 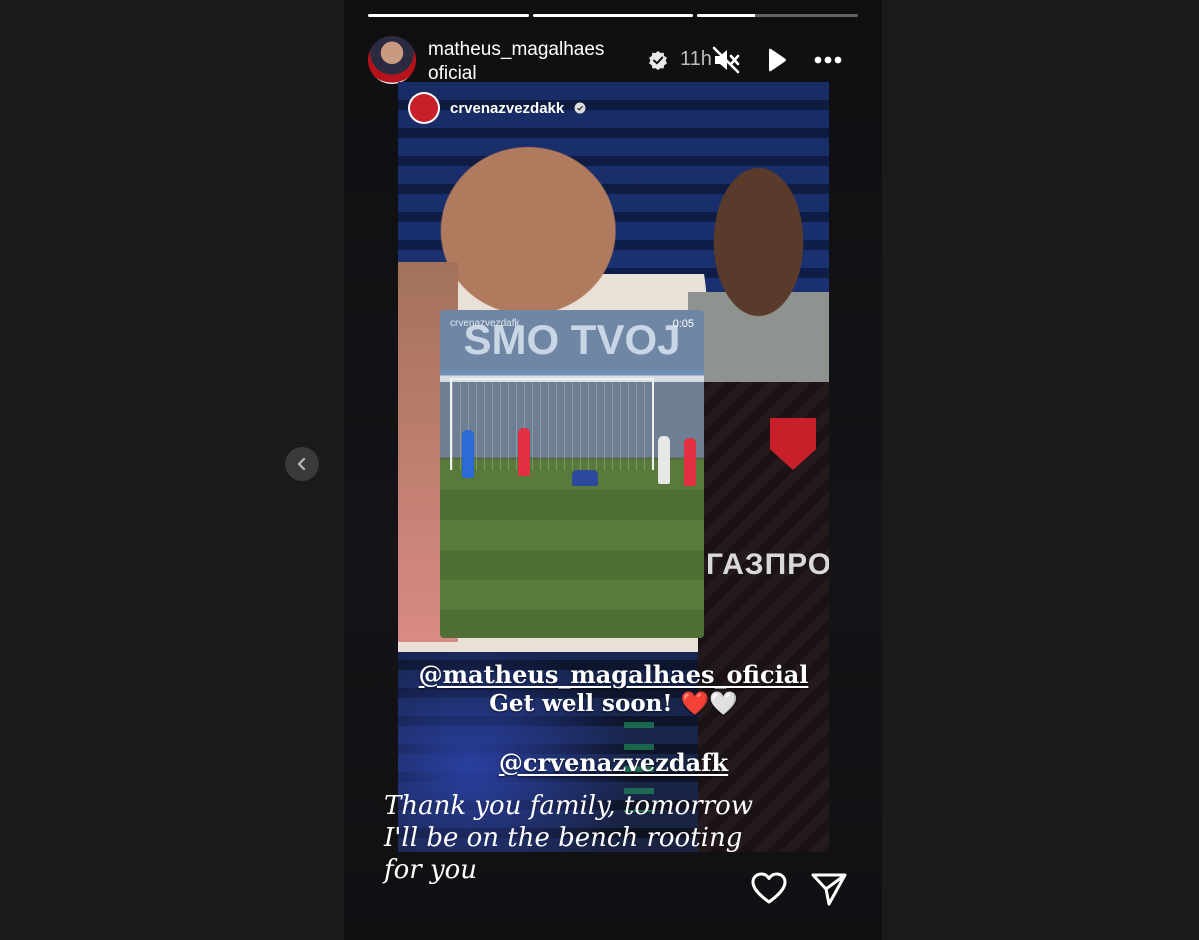 What do you see at coordinates (569, 806) in the screenshot?
I see `caption-line: Thank you family, tomorrow` at bounding box center [569, 806].